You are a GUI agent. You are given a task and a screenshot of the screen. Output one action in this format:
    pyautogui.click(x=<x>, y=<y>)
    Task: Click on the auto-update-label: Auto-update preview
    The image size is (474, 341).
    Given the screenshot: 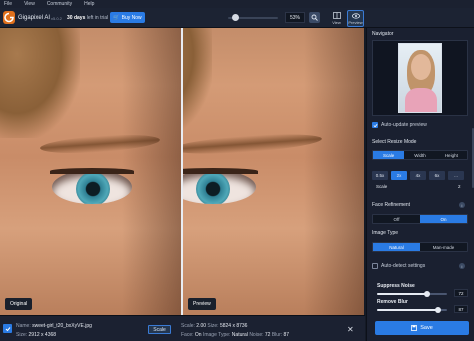 What is the action you would take?
    pyautogui.click(x=404, y=125)
    